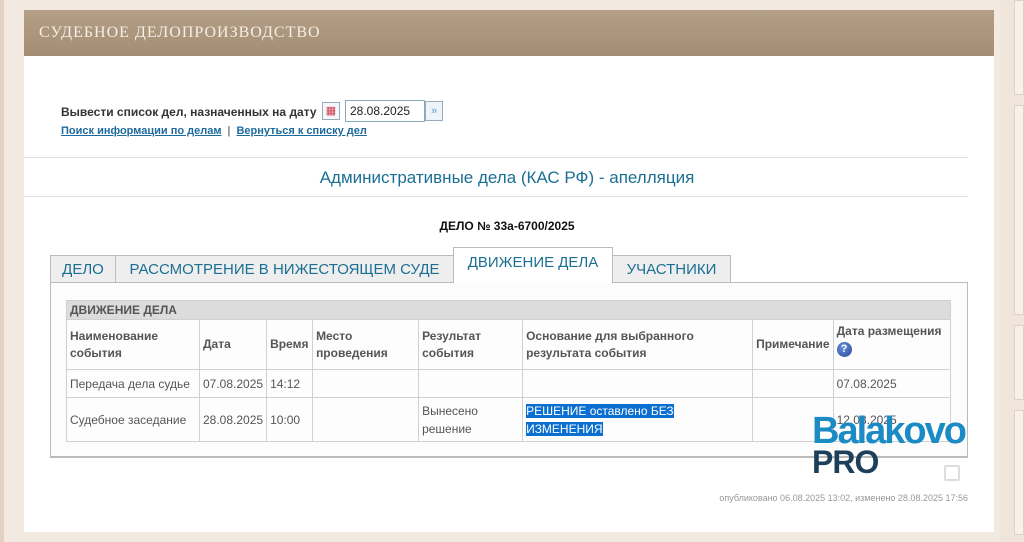 The image size is (1024, 542). Describe the element at coordinates (83, 268) in the screenshot. I see `tab-case: ДЕЛО` at that location.